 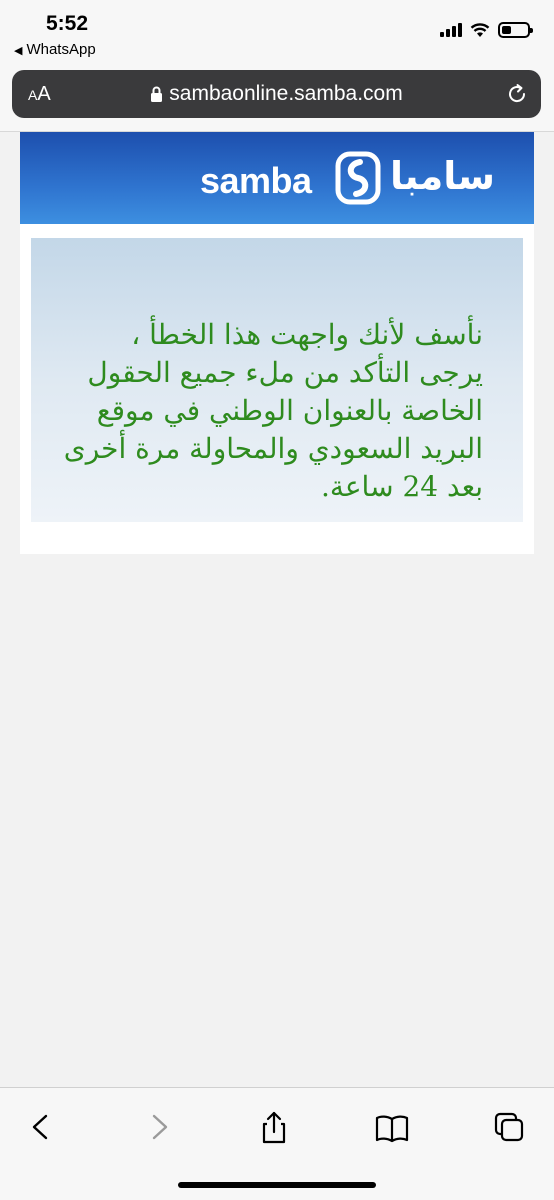 I want to click on chevron-left-icon, so click(x=42, y=1127).